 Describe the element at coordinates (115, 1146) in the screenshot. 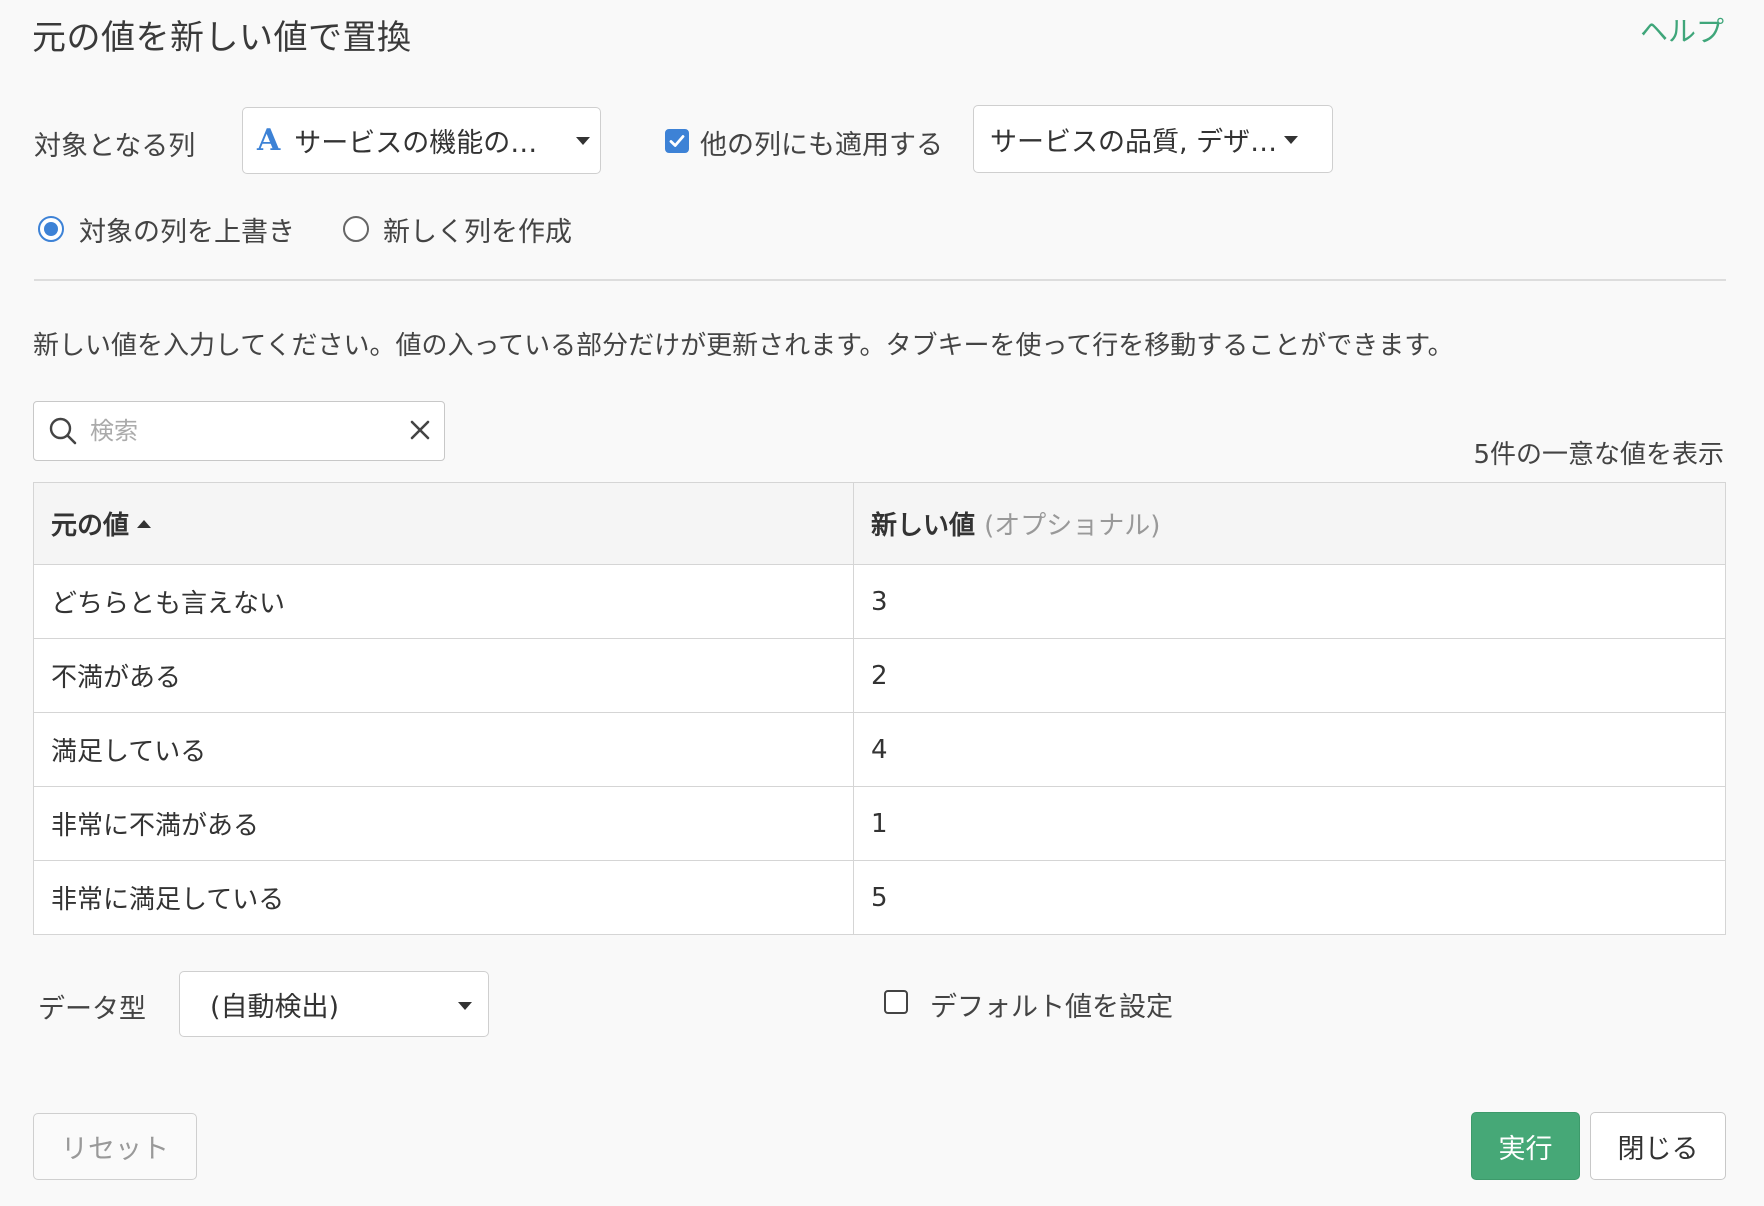

I see `reset-button: リセット` at that location.